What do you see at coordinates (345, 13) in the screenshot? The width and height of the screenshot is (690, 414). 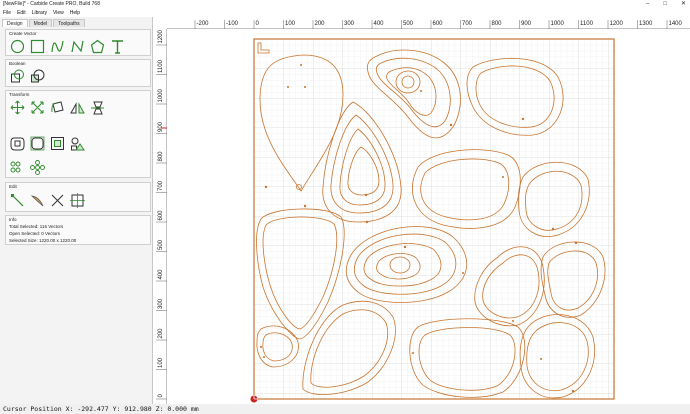 I see `menu-bar: File Edit Library View Help` at bounding box center [345, 13].